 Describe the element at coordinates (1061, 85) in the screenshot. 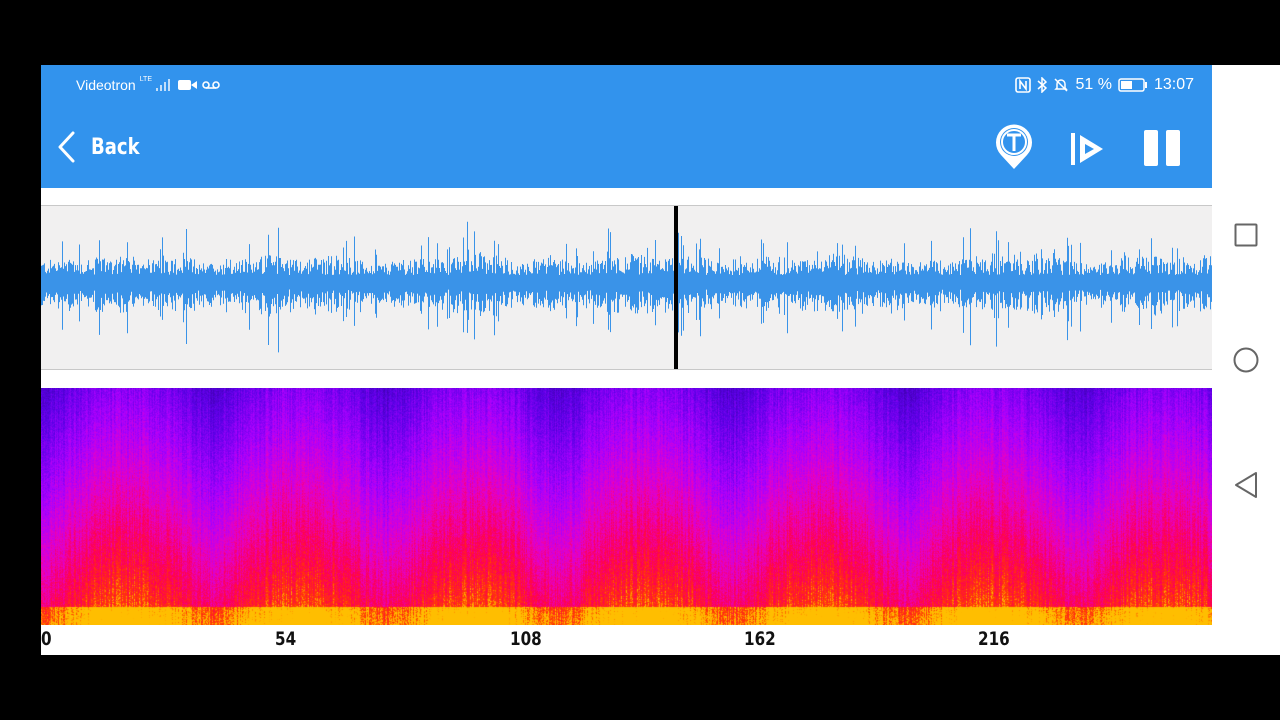

I see `bell-muted-icon` at that location.